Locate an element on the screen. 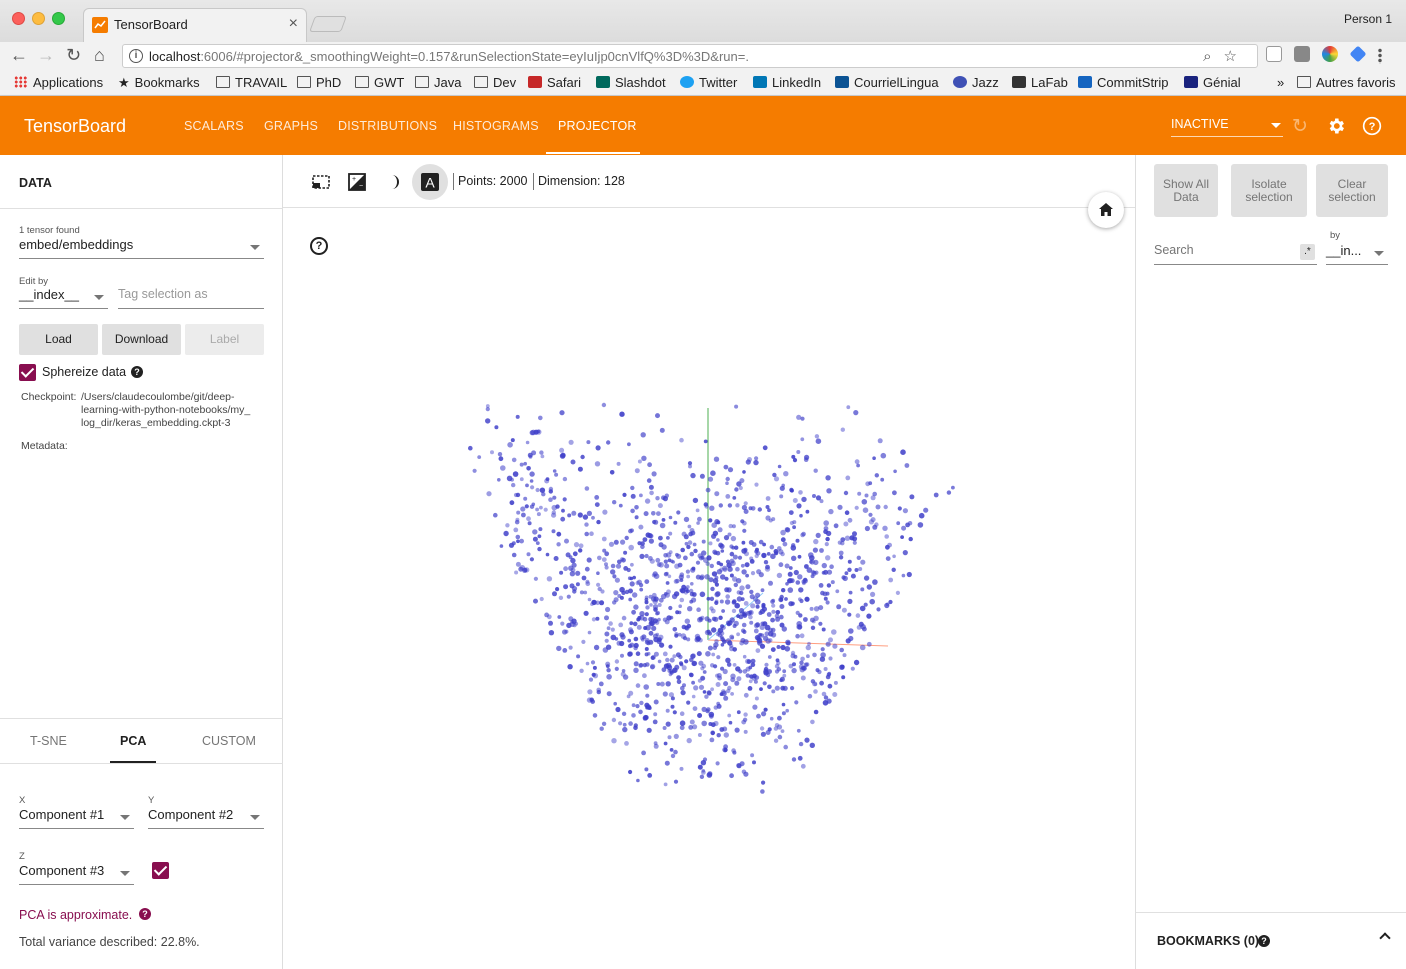  bookmark-applications: Applications is located at coordinates (58, 82).